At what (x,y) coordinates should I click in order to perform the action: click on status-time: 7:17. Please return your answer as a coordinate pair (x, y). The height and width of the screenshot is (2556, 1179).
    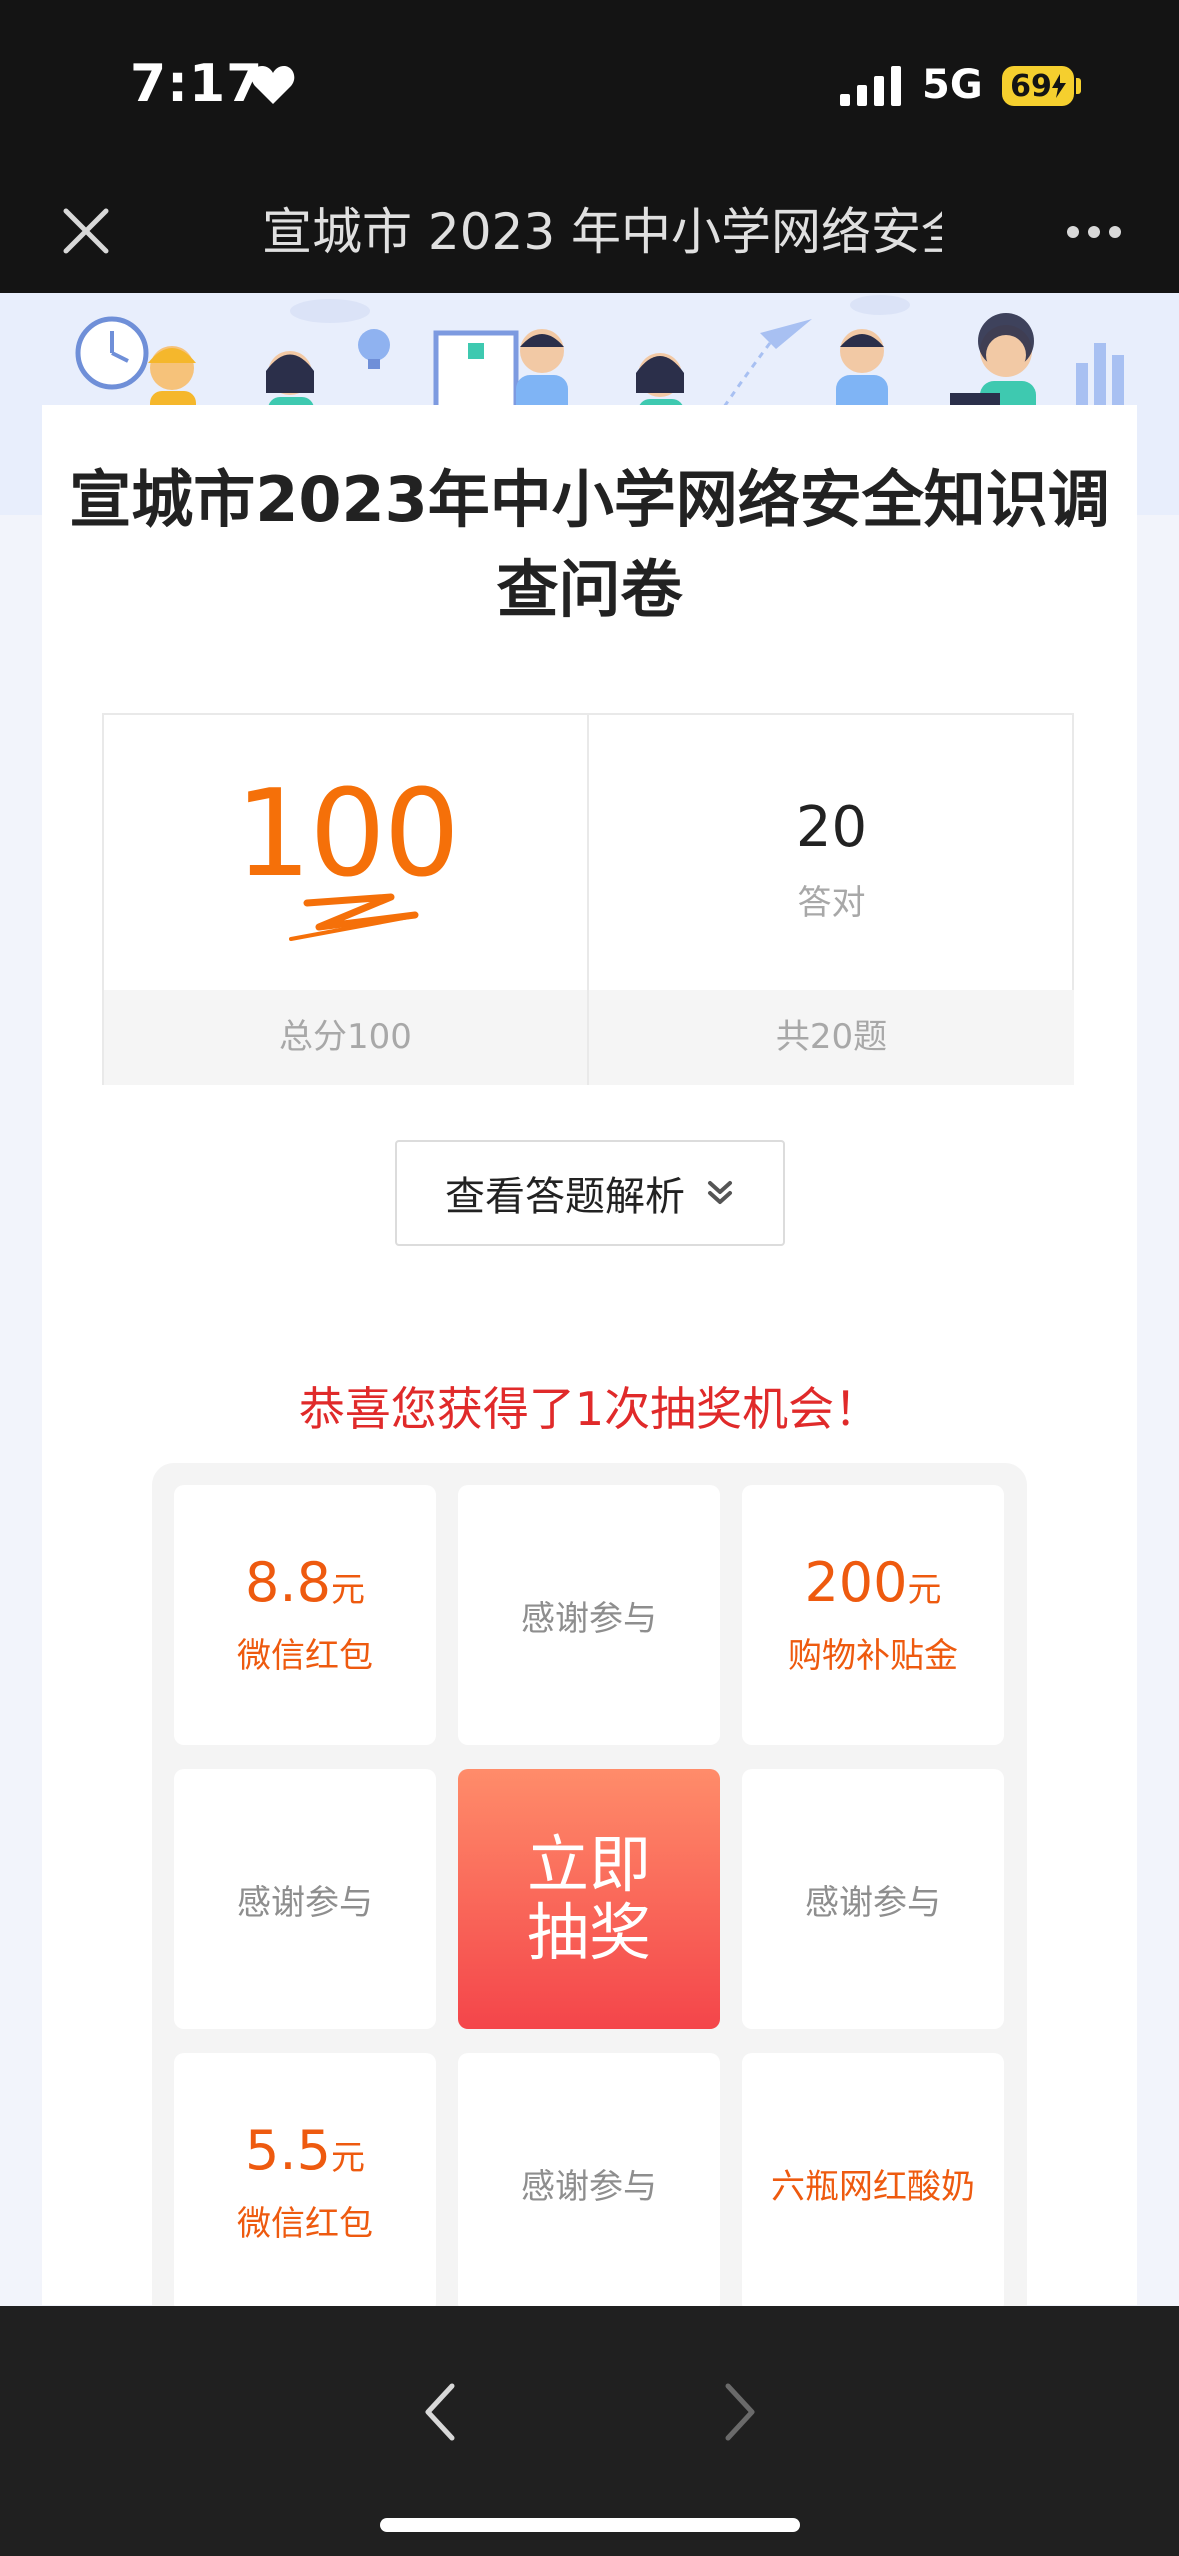
    Looking at the image, I should click on (197, 84).